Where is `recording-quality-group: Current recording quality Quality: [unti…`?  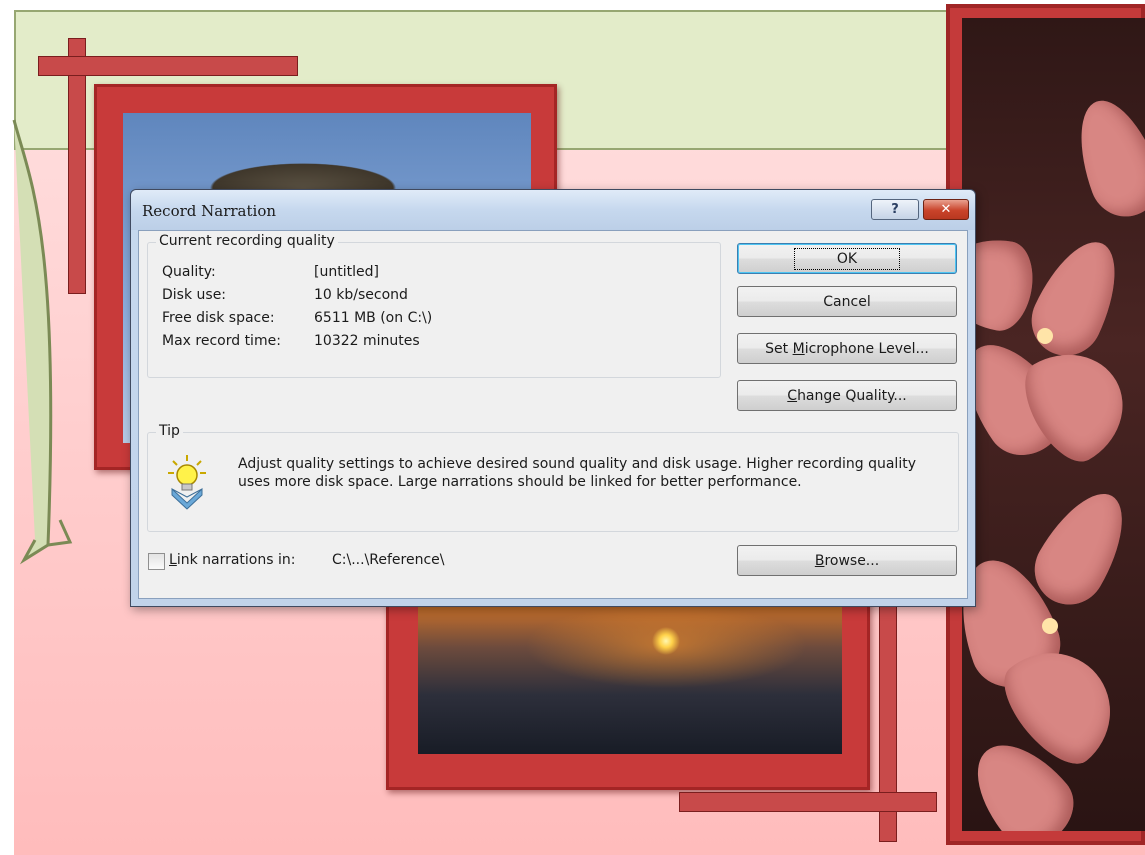
recording-quality-group: Current recording quality Quality: [unti… is located at coordinates (434, 305).